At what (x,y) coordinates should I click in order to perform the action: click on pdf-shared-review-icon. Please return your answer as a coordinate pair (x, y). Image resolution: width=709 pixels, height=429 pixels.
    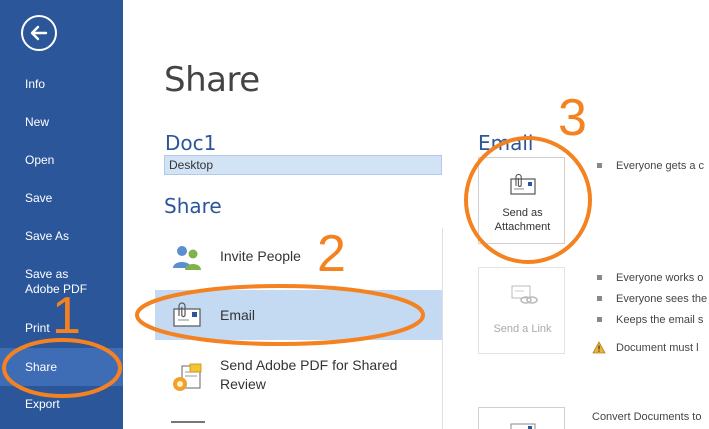
    Looking at the image, I should click on (187, 377).